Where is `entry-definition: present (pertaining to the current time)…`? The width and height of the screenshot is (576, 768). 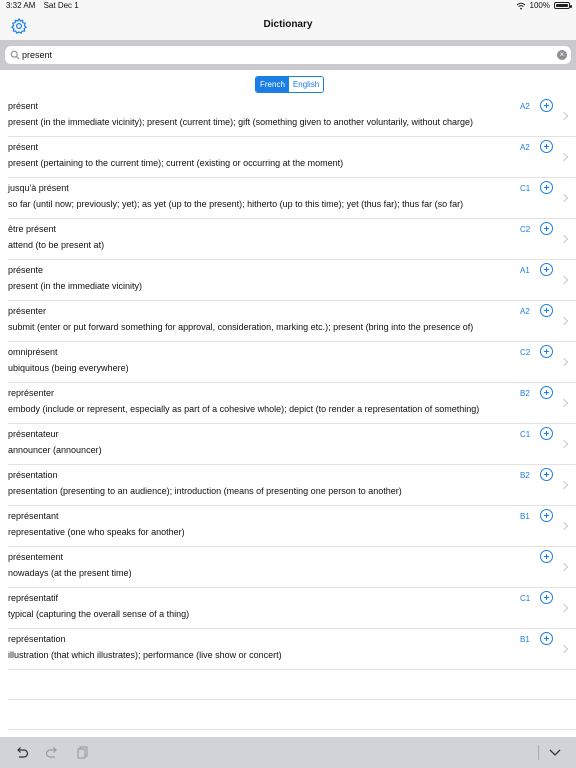
entry-definition: present (pertaining to the current time)… is located at coordinates (176, 163).